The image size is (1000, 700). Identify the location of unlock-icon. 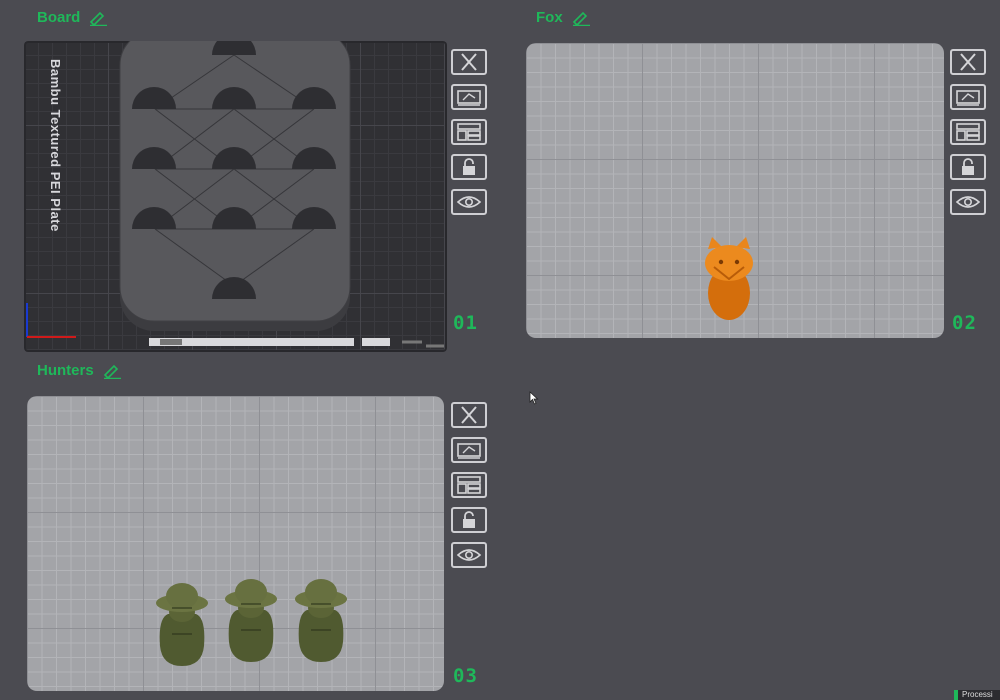
(469, 519).